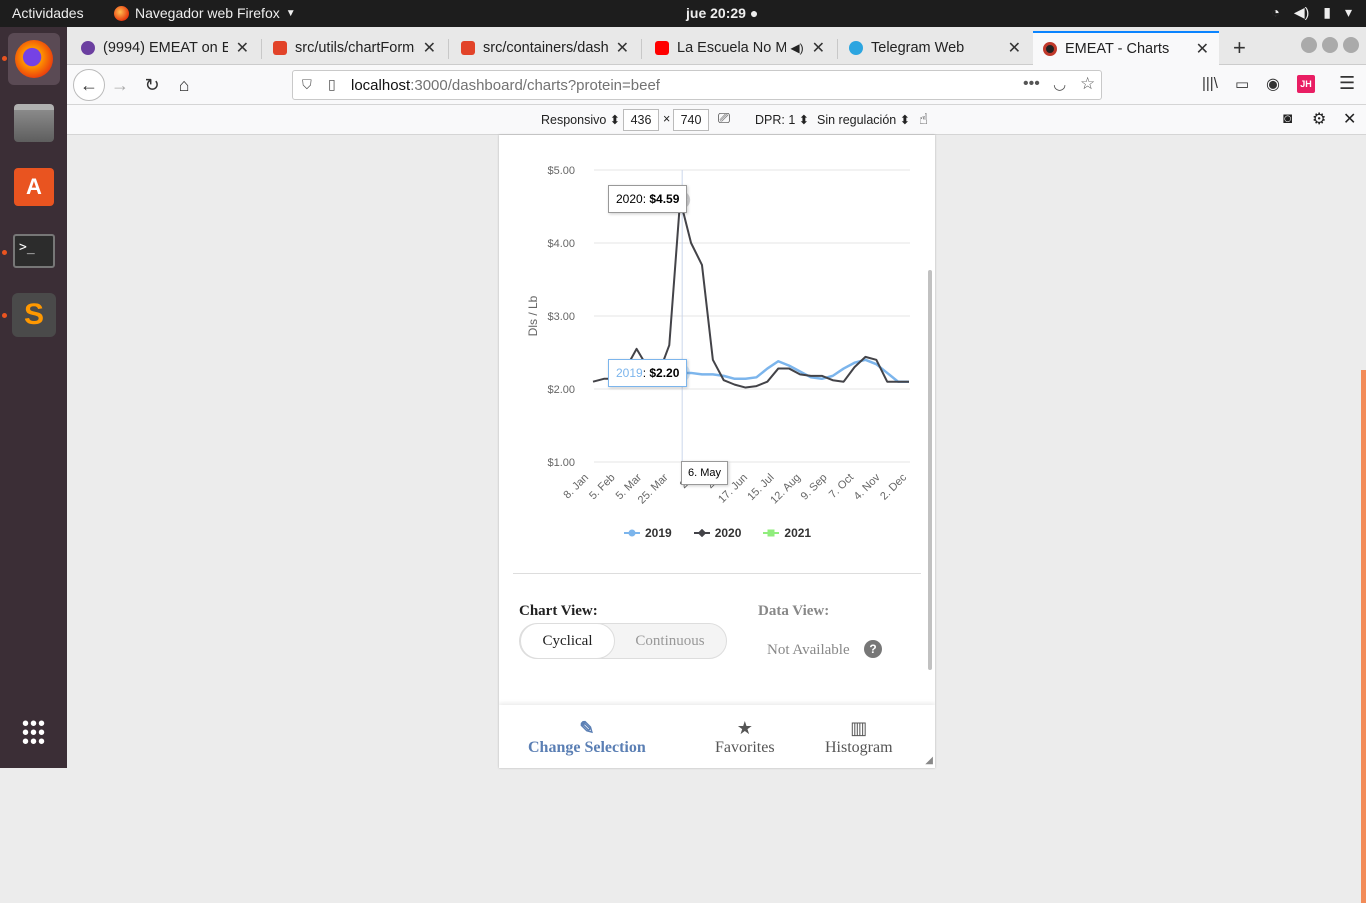  What do you see at coordinates (796, 48) in the screenshot?
I see `speaker-icon: ◀)` at bounding box center [796, 48].